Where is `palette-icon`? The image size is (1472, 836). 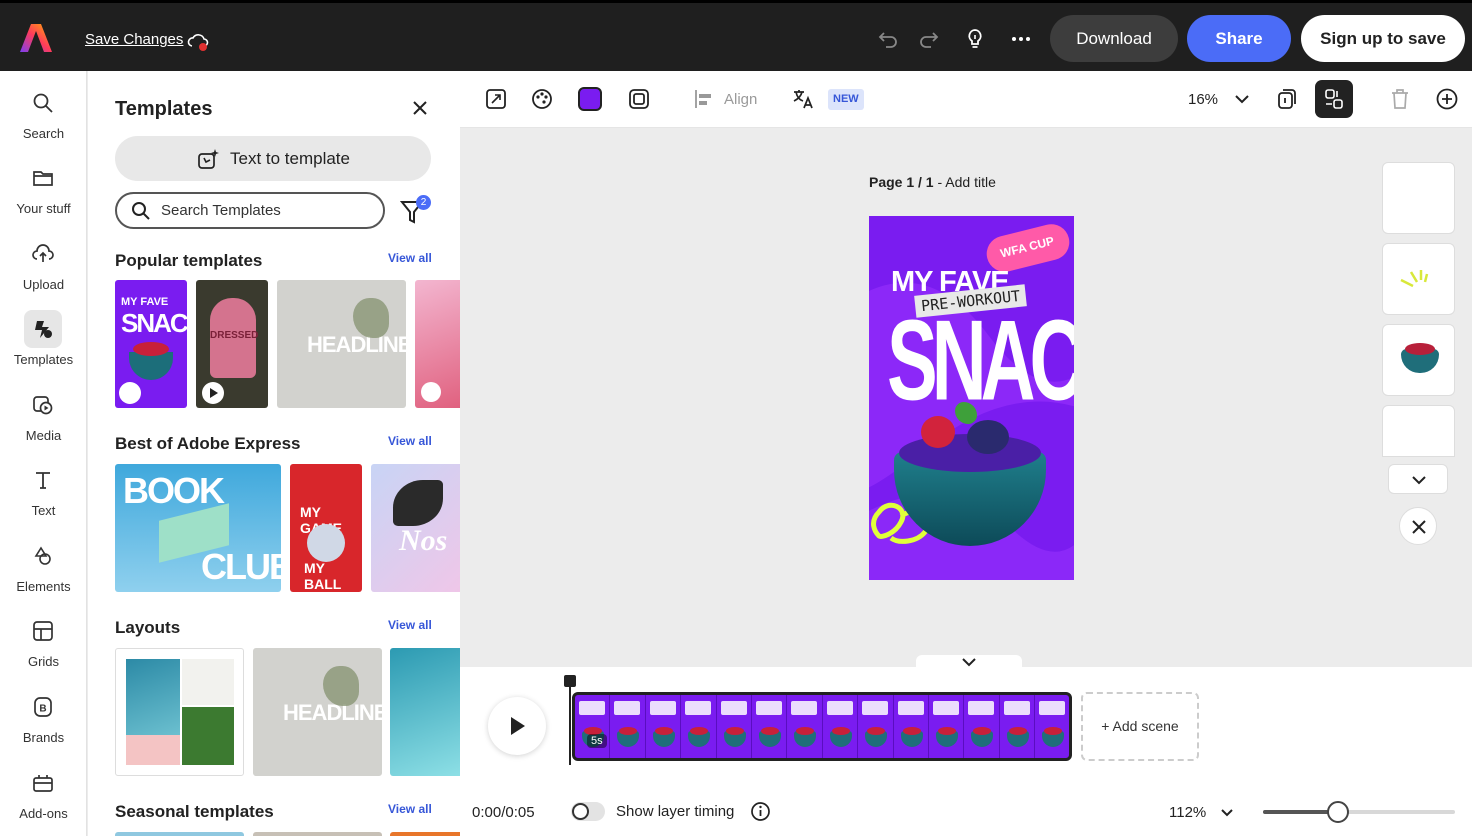
palette-icon is located at coordinates (542, 99).